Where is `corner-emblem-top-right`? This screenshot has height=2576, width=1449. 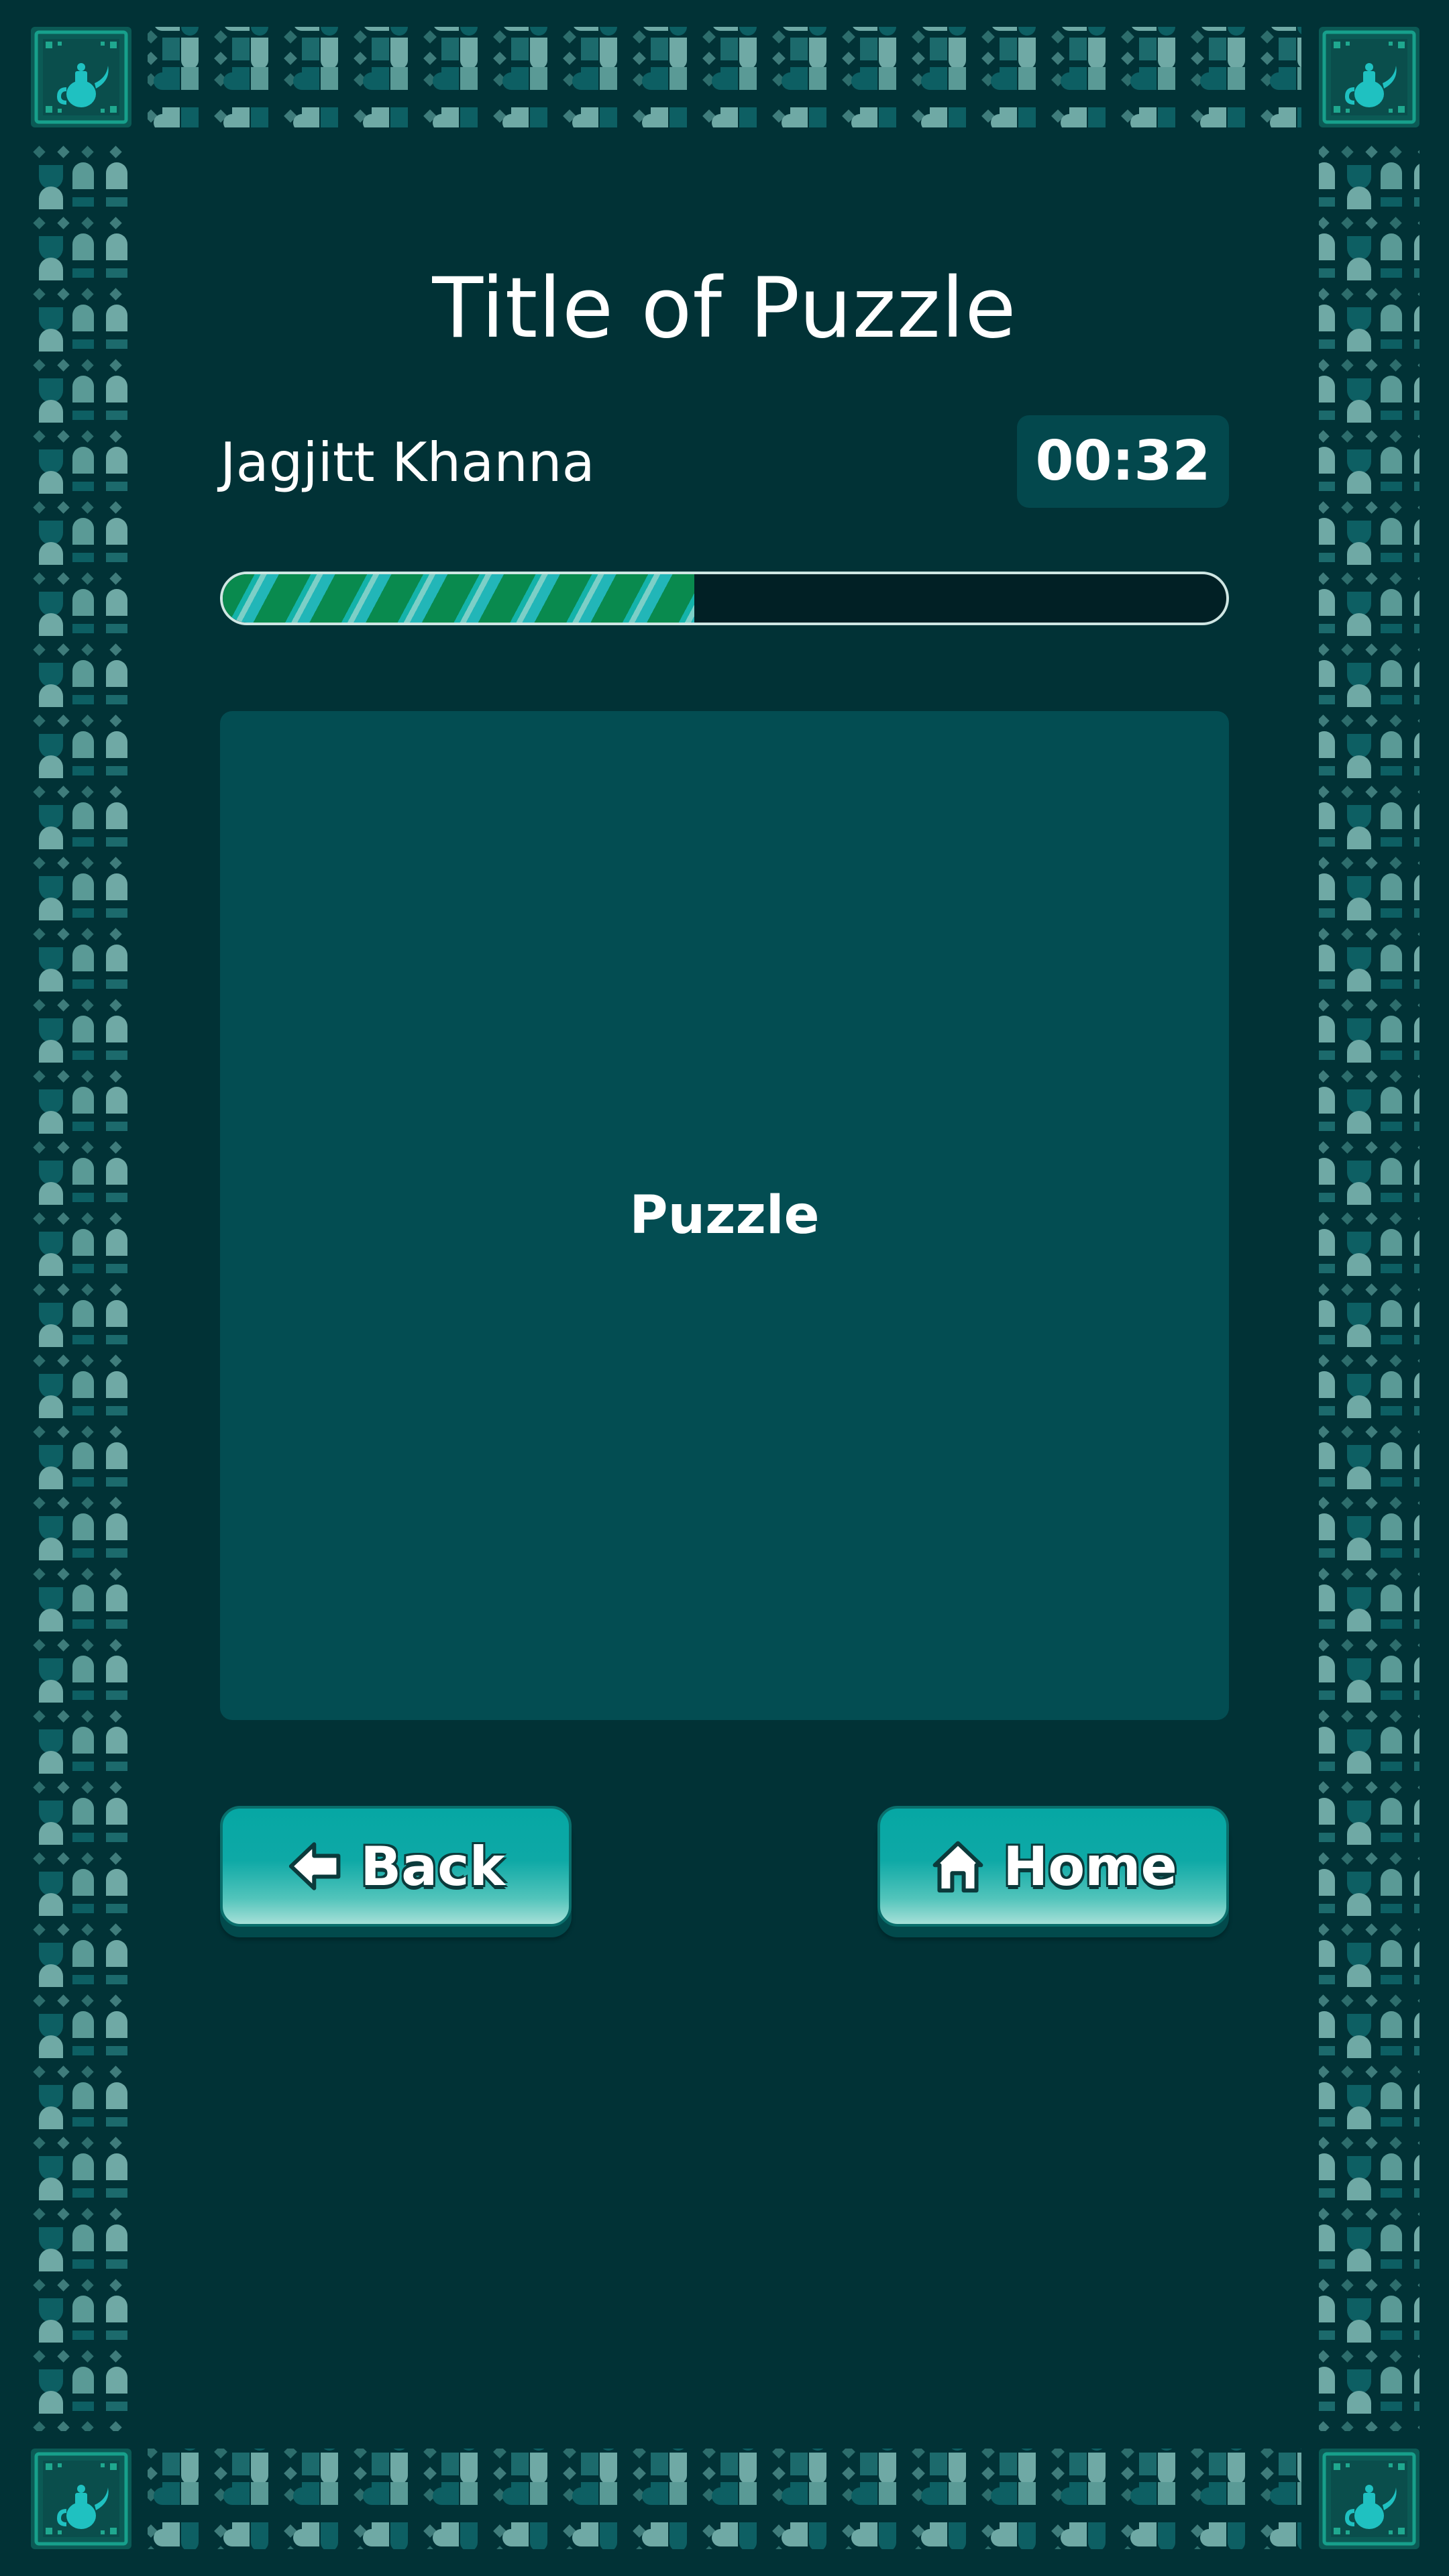 corner-emblem-top-right is located at coordinates (1369, 77).